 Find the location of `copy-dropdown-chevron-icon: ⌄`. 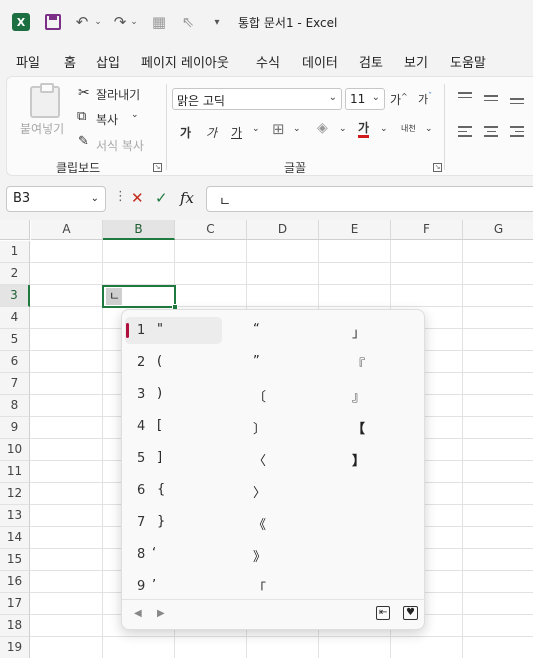

copy-dropdown-chevron-icon: ⌄ is located at coordinates (135, 115).